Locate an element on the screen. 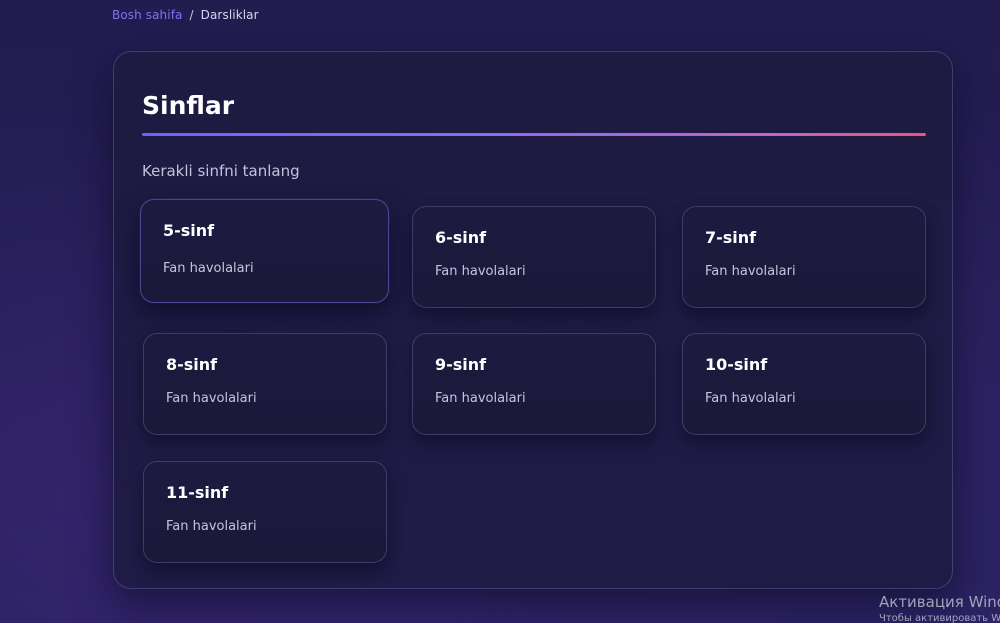 This screenshot has width=1000, height=623. breadcrumb: Bosh sahifa / Darsliklar is located at coordinates (185, 15).